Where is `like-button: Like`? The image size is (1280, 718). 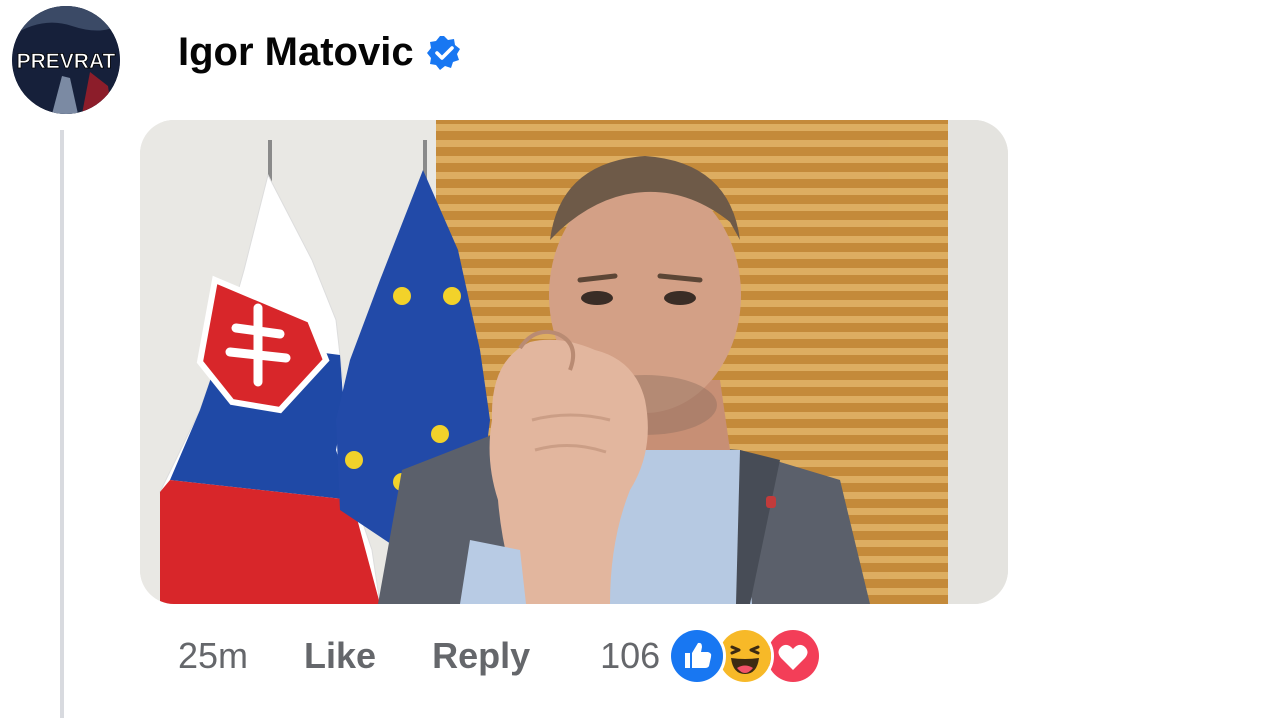
like-button: Like is located at coordinates (340, 656).